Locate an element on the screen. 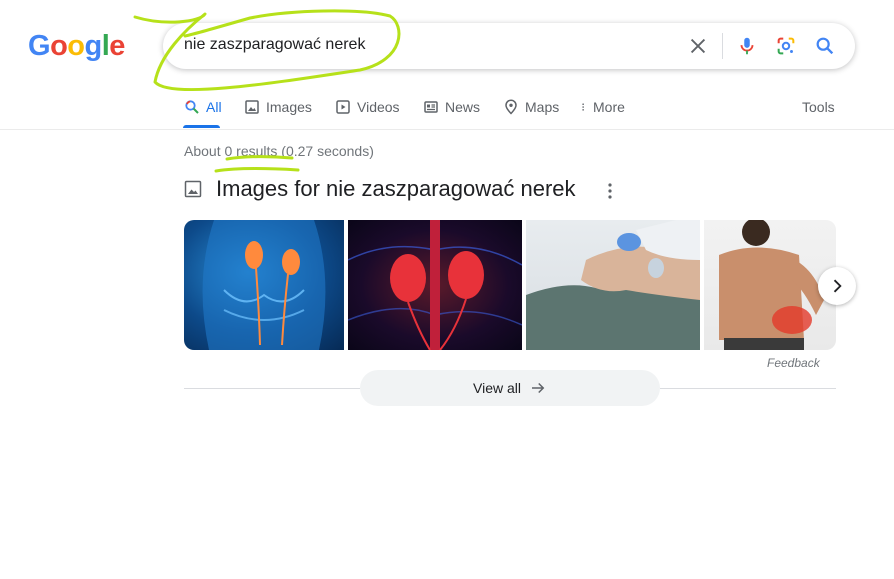  back-examination-image is located at coordinates (613, 285).